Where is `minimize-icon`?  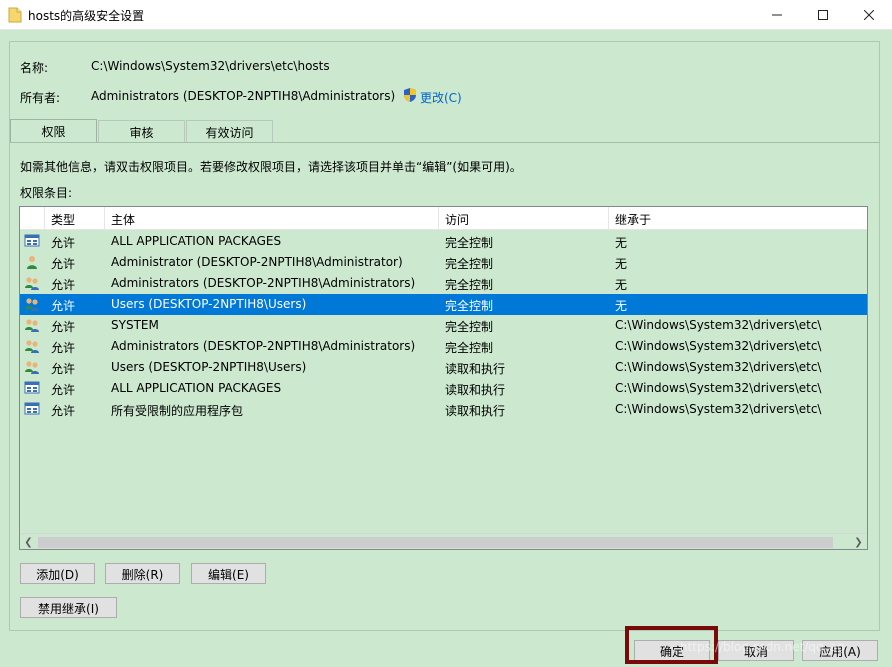 minimize-icon is located at coordinates (777, 15).